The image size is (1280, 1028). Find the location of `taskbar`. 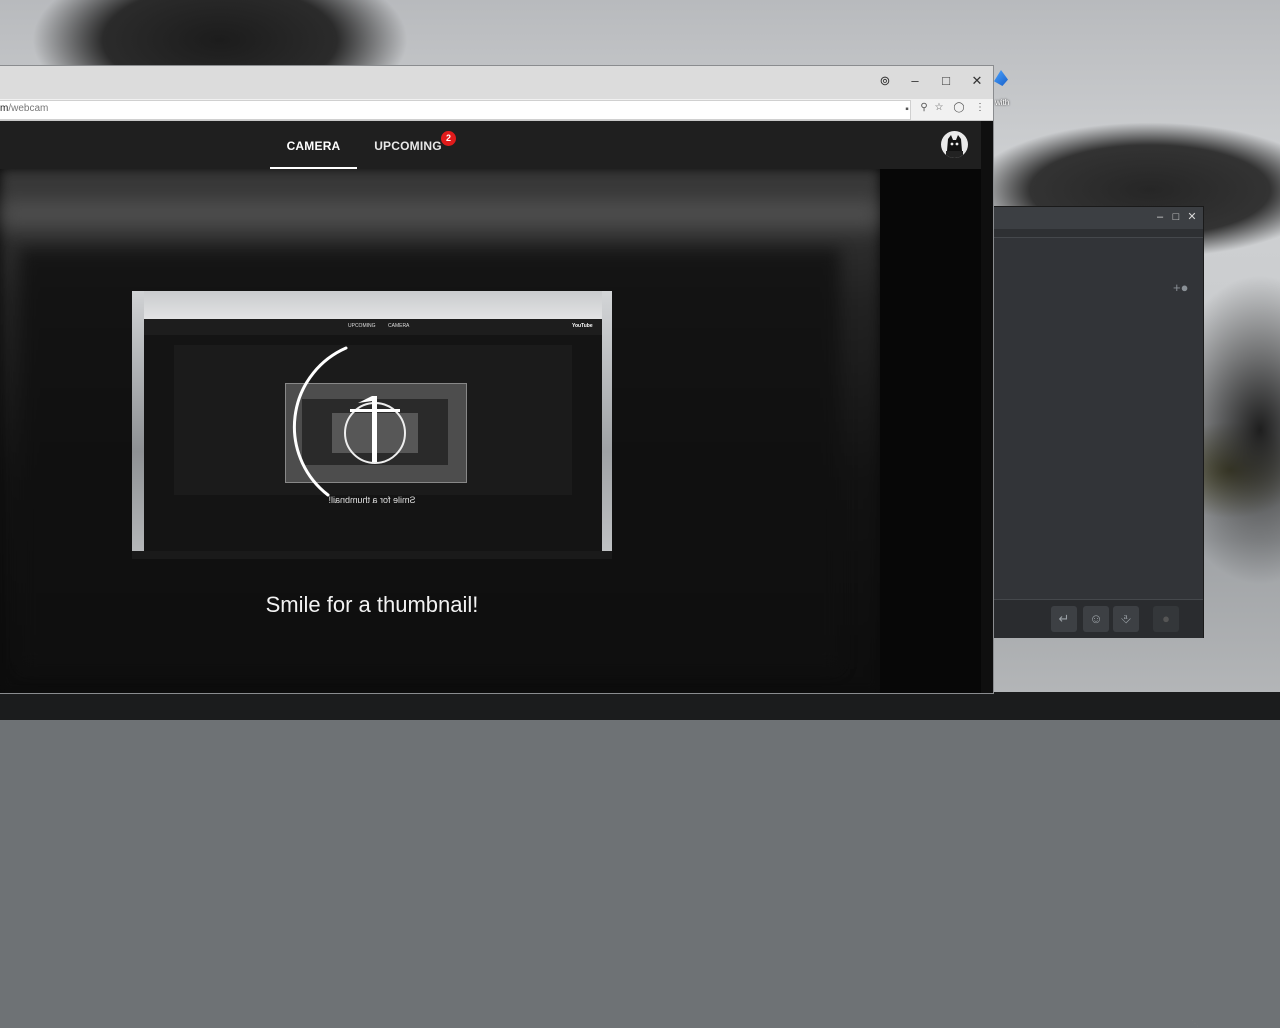

taskbar is located at coordinates (640, 706).